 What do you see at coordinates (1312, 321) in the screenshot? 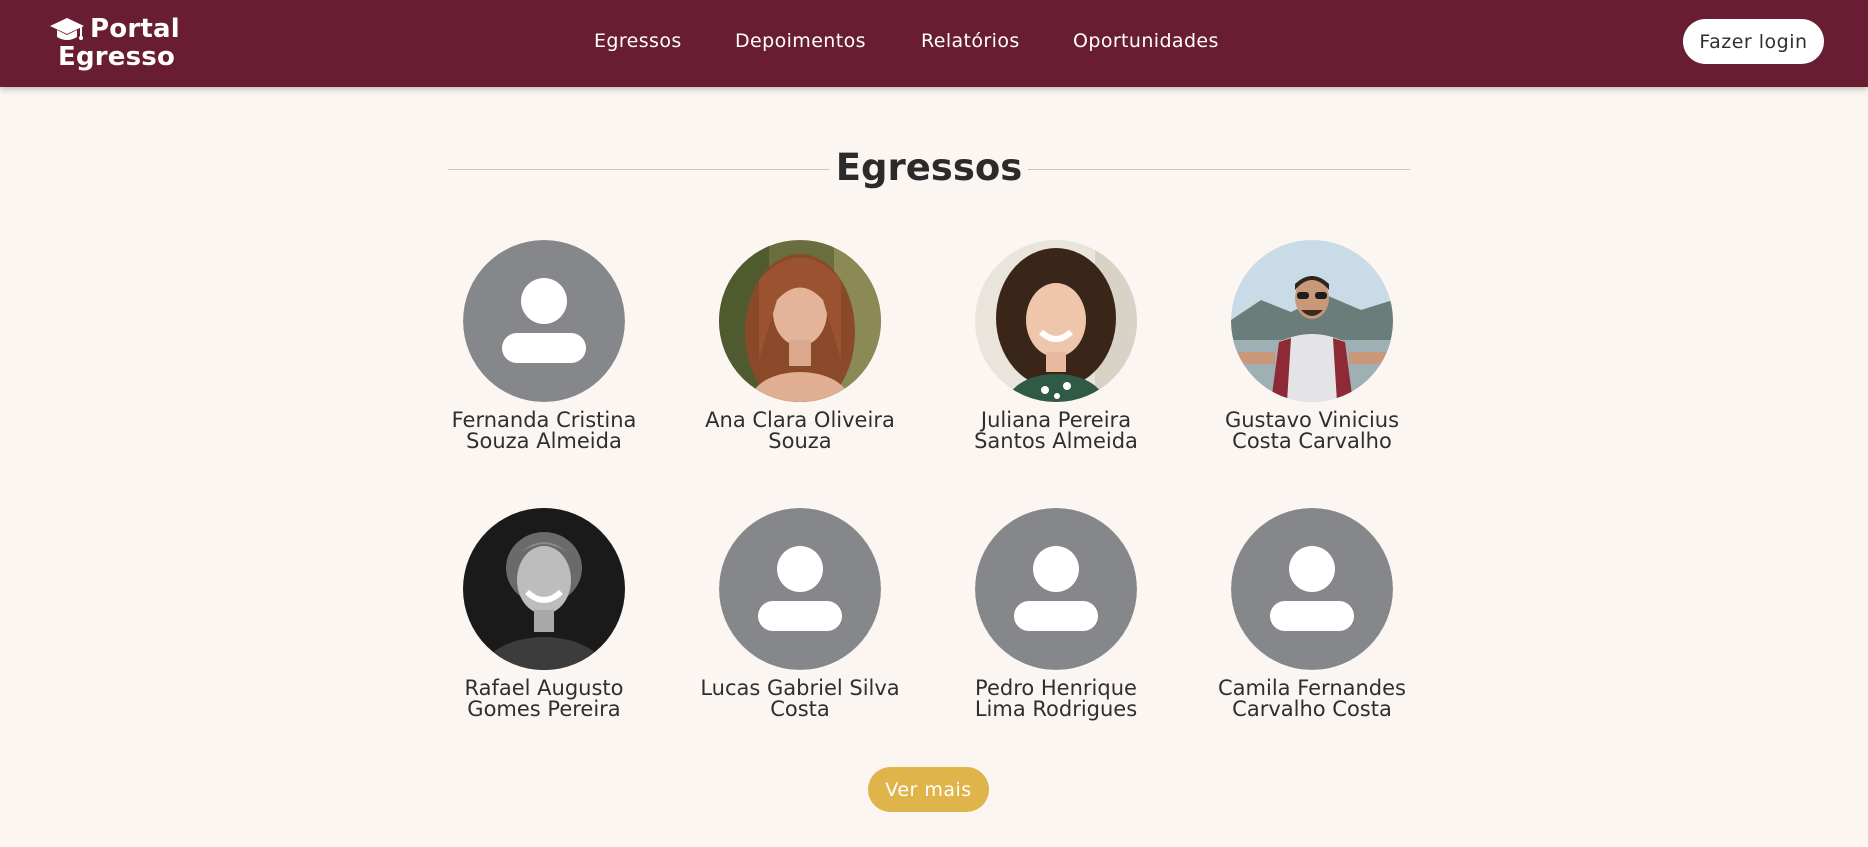
I see `photo-man-glasses-outdoors` at bounding box center [1312, 321].